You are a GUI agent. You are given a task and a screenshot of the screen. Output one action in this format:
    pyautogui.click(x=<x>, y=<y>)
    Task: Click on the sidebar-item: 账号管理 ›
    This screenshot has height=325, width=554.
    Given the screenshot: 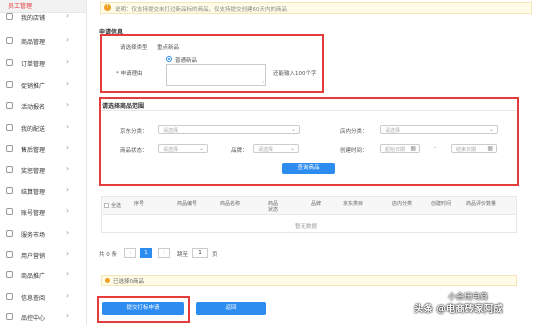 What is the action you would take?
    pyautogui.click(x=43, y=212)
    